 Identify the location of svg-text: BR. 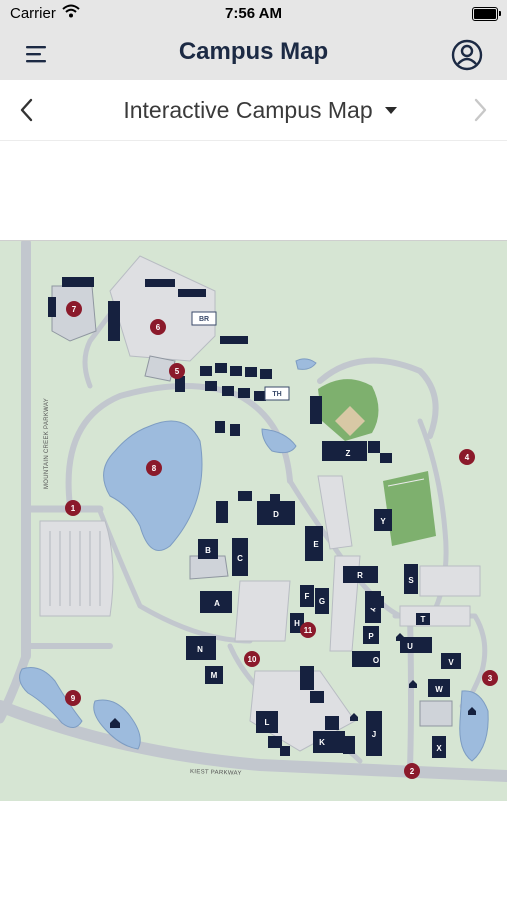
(204, 319).